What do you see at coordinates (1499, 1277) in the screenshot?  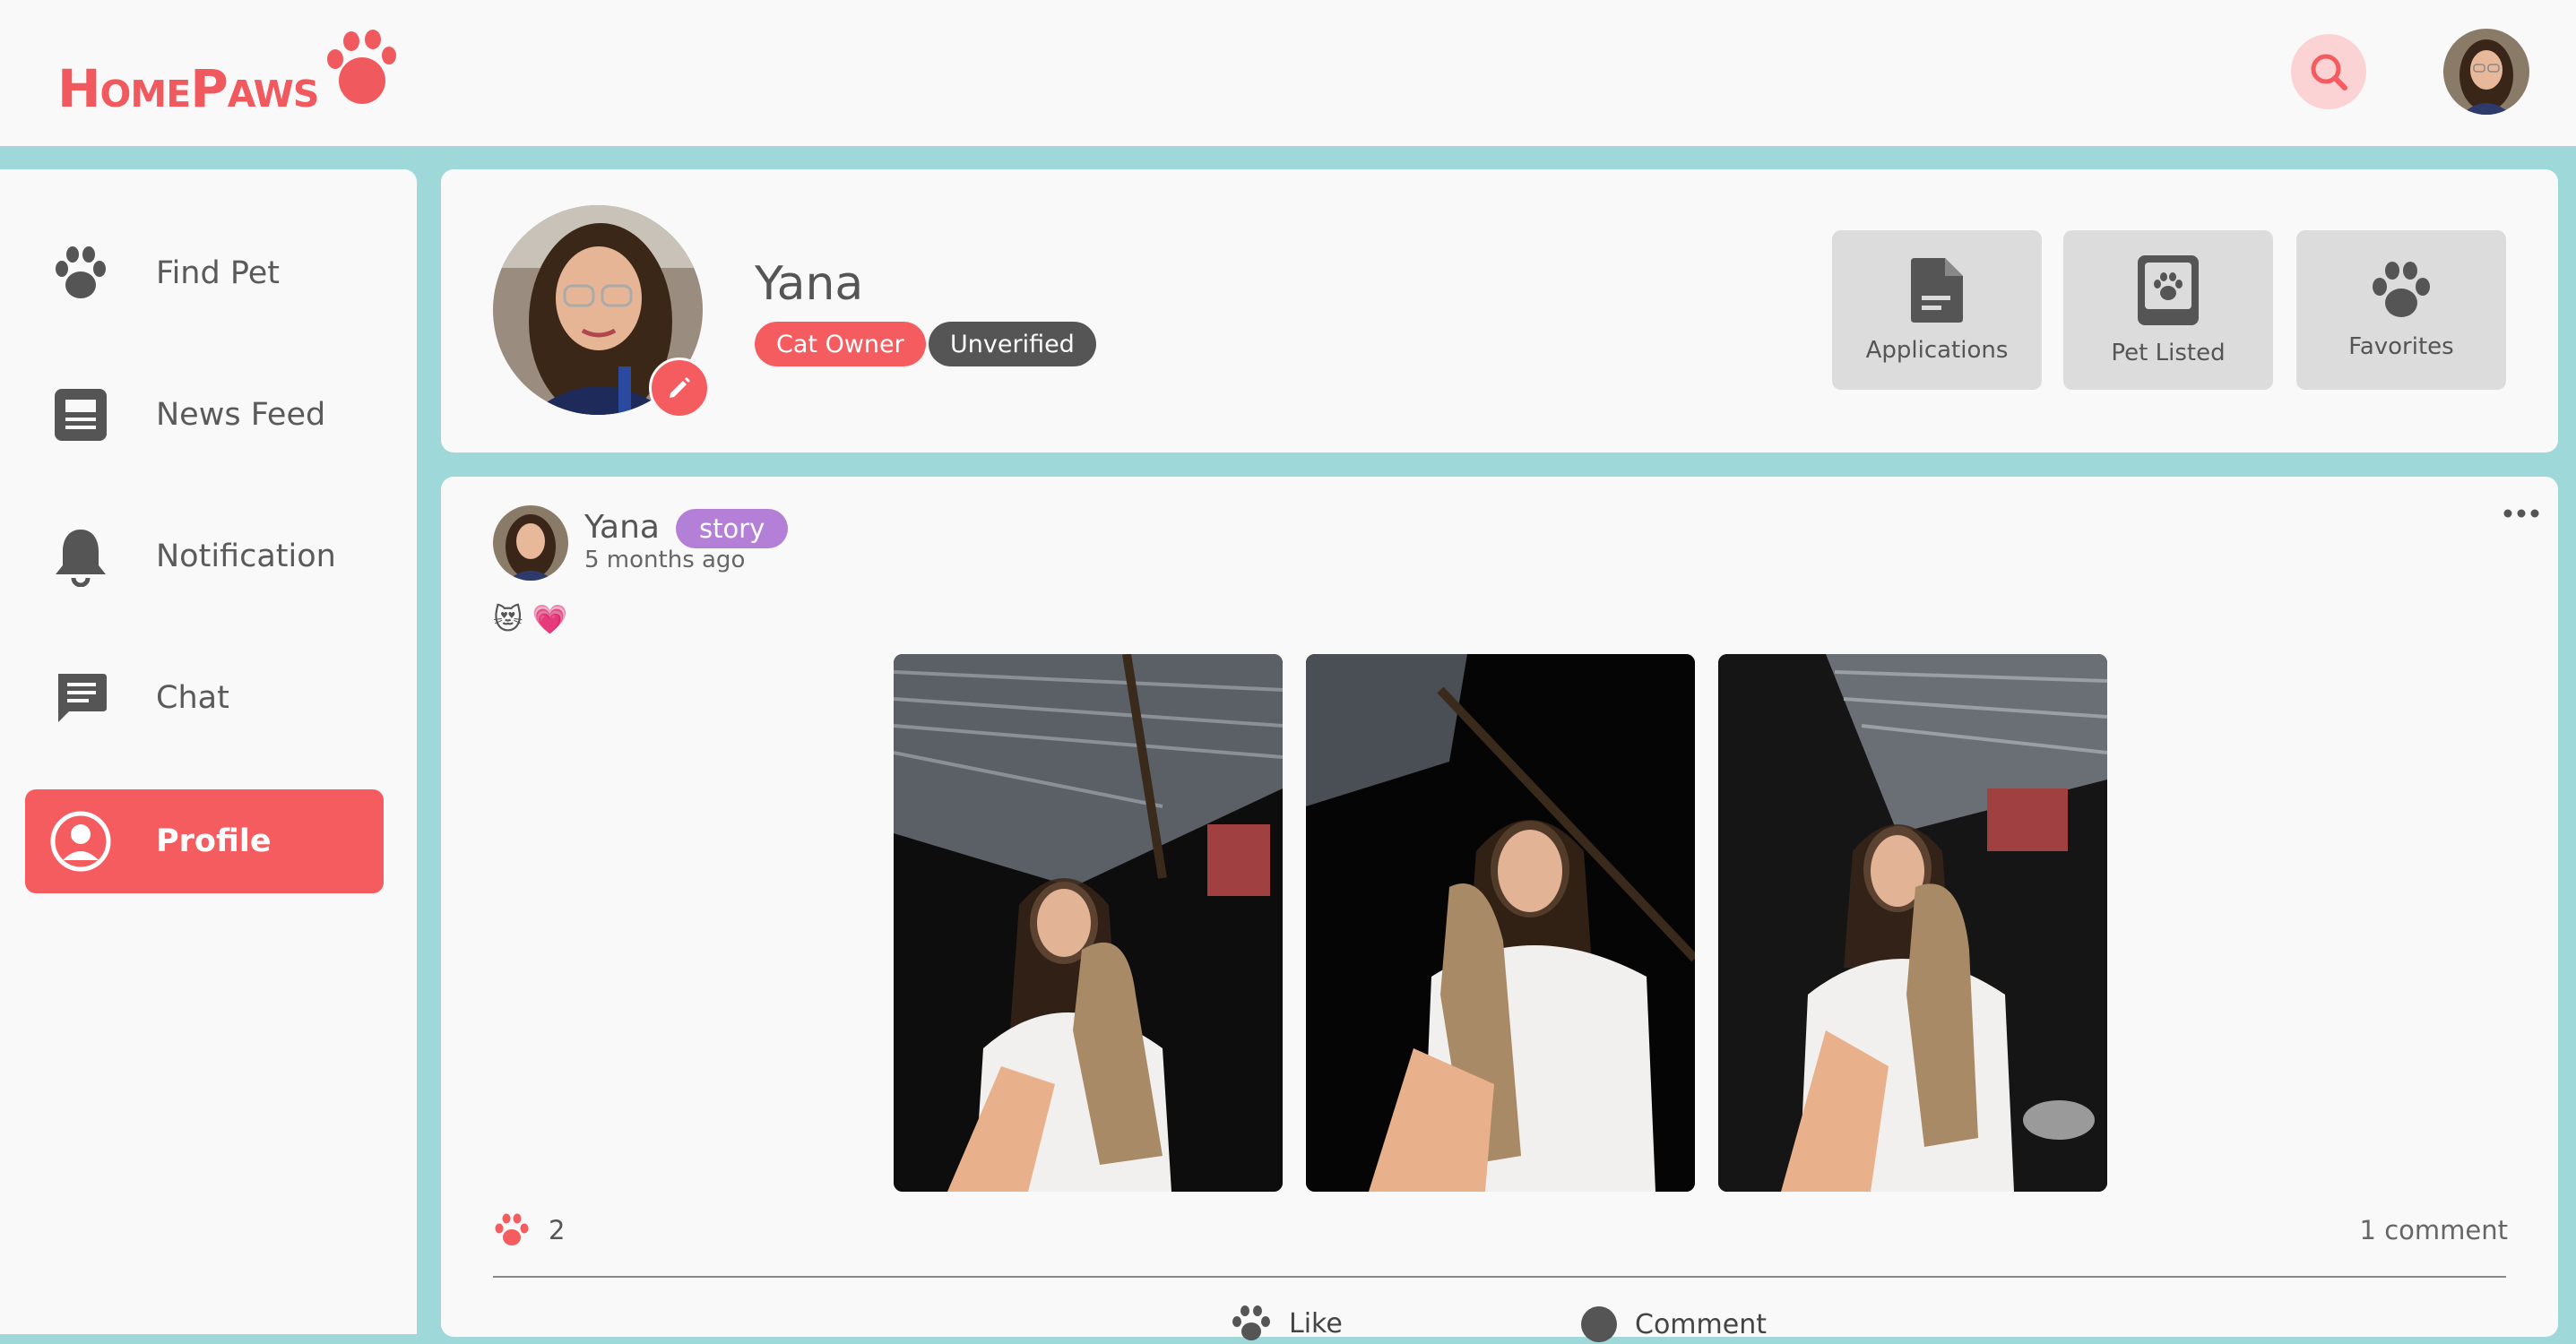 I see `post-divider` at bounding box center [1499, 1277].